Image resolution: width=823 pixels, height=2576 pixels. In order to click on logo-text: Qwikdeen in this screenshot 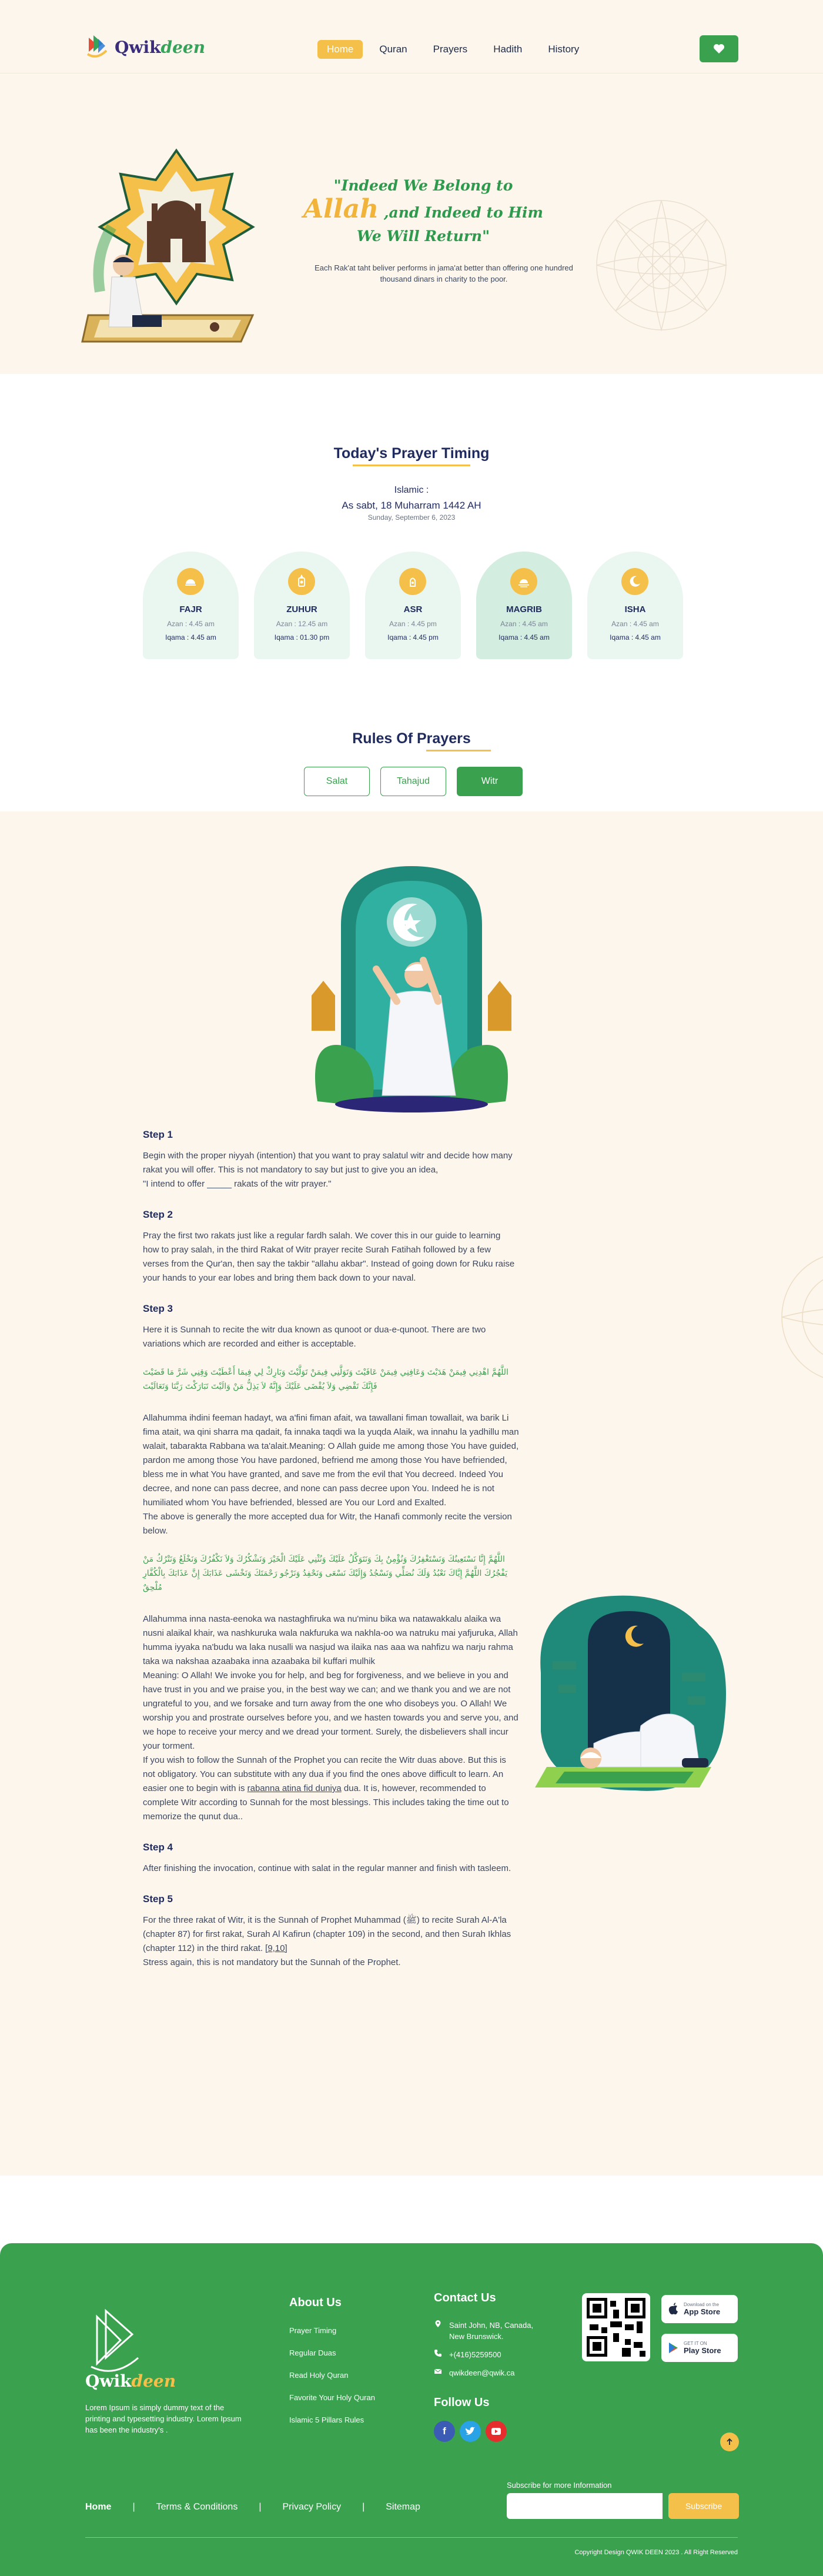, I will do `click(160, 47)`.